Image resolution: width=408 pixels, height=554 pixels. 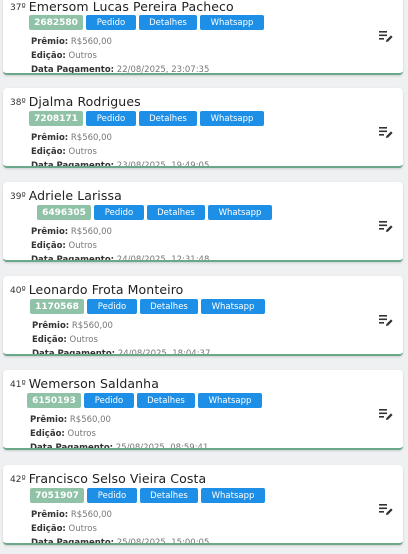 What do you see at coordinates (84, 101) in the screenshot?
I see `winner-name: Djalma Rodrigues` at bounding box center [84, 101].